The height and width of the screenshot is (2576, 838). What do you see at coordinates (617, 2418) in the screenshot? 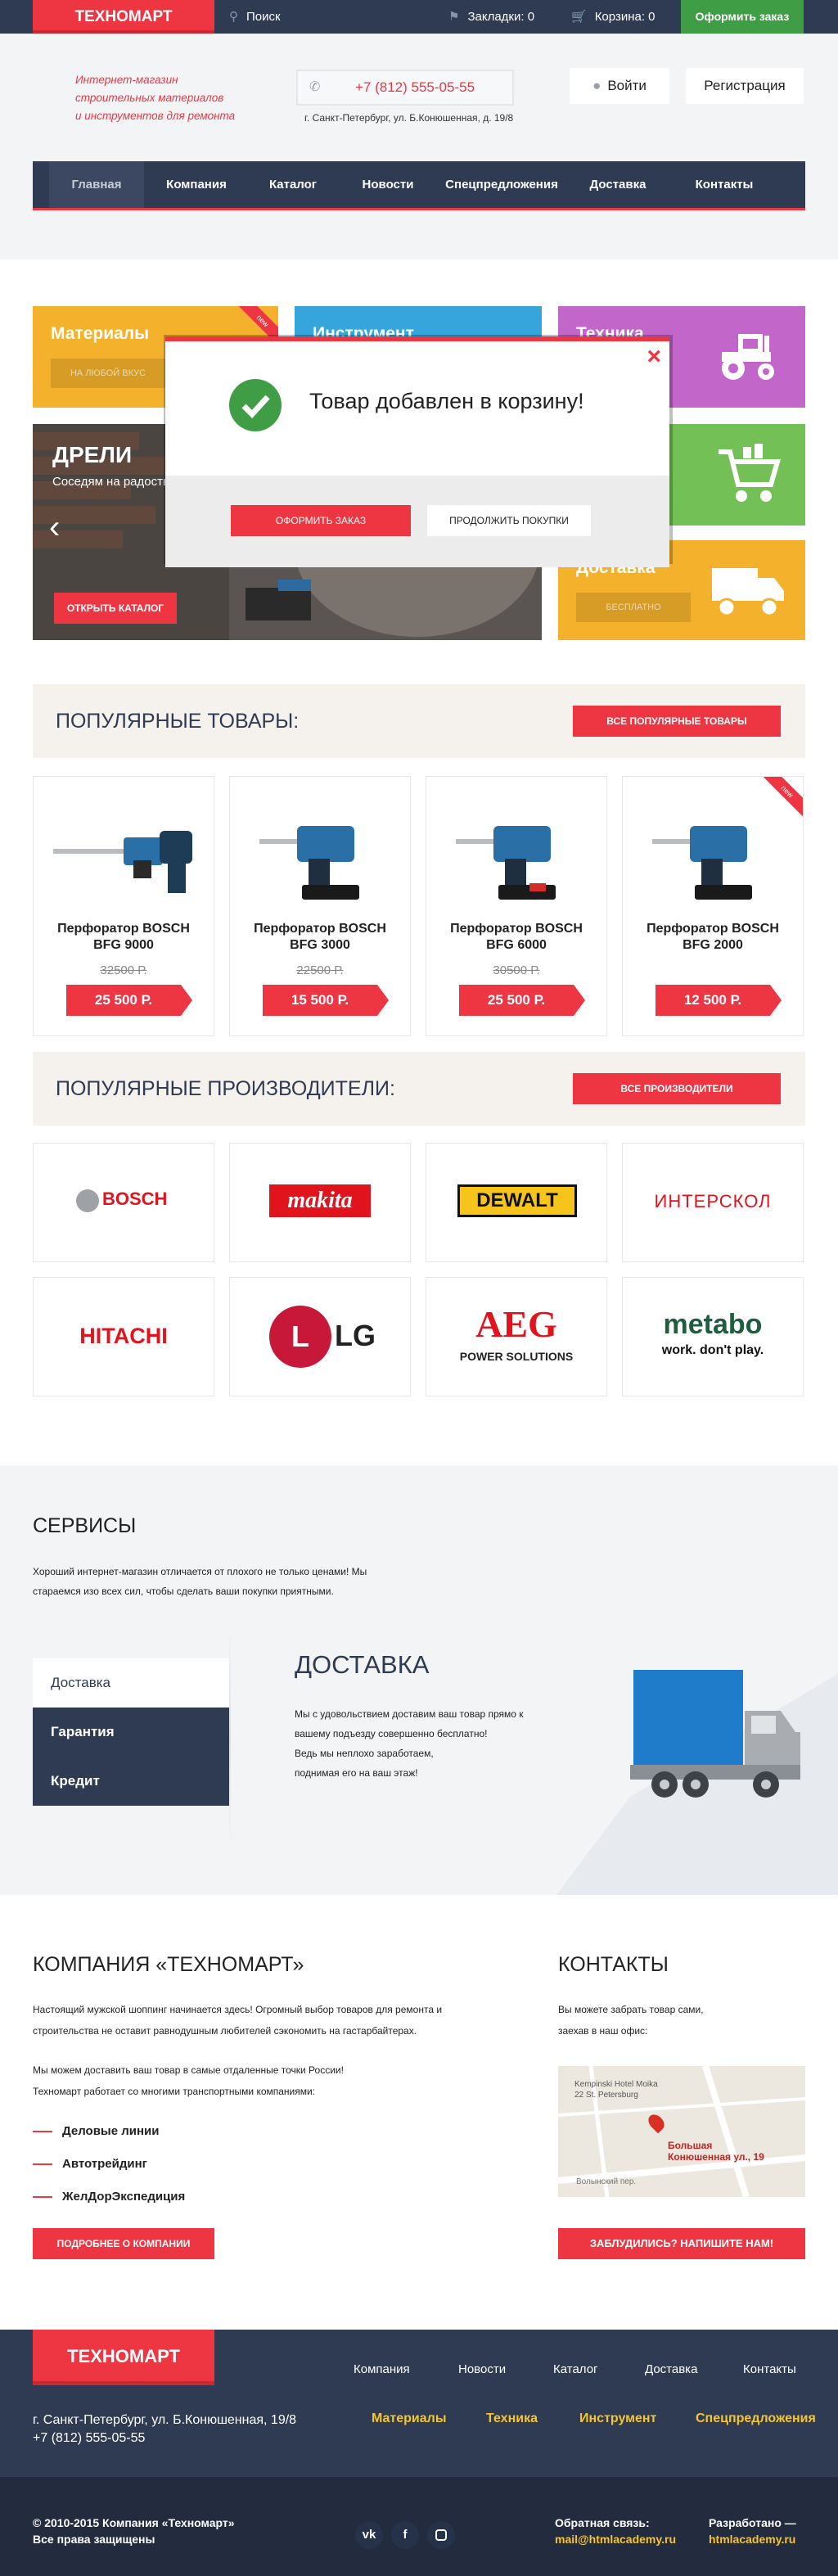
I see `footer-cat-instrument: Инструмент` at bounding box center [617, 2418].